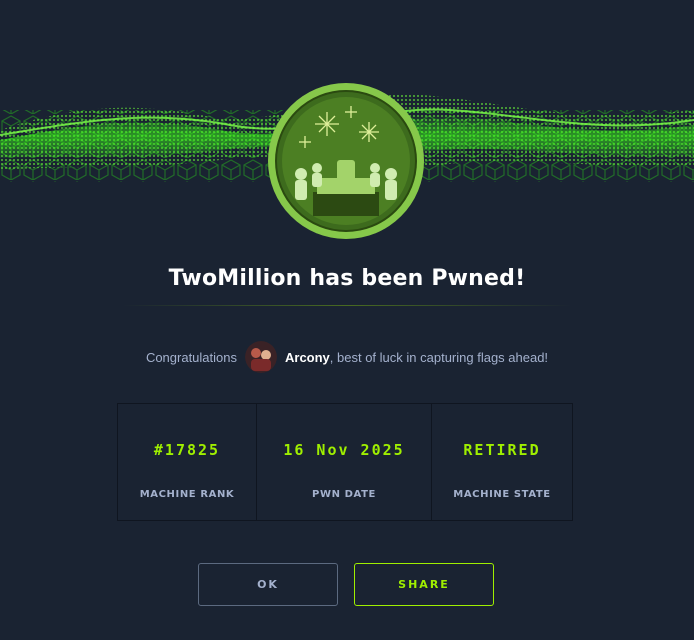 This screenshot has width=694, height=640. I want to click on stat-value: 16 Nov 2025, so click(344, 450).